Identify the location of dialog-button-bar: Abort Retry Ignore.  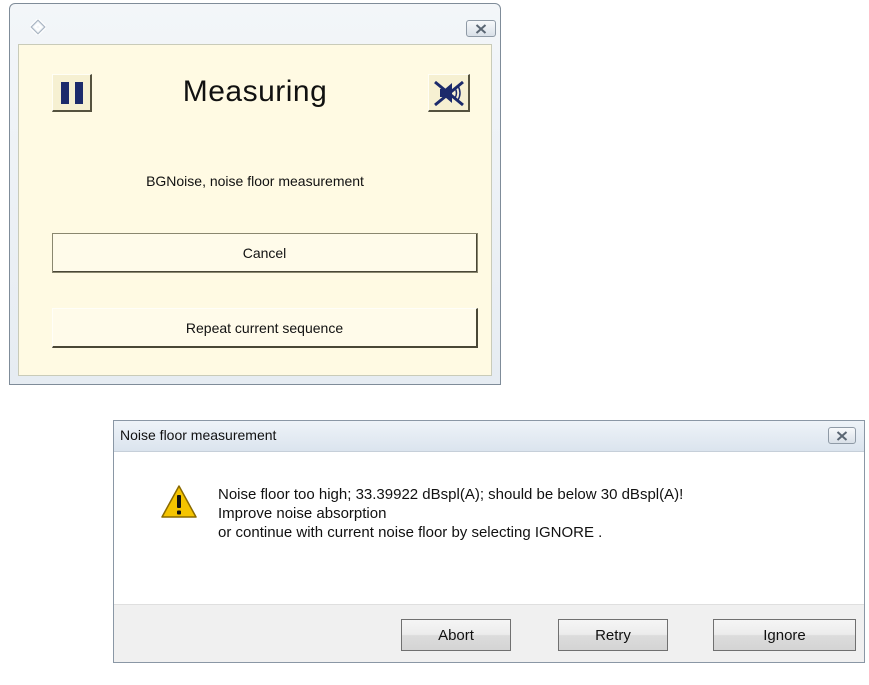
(489, 633).